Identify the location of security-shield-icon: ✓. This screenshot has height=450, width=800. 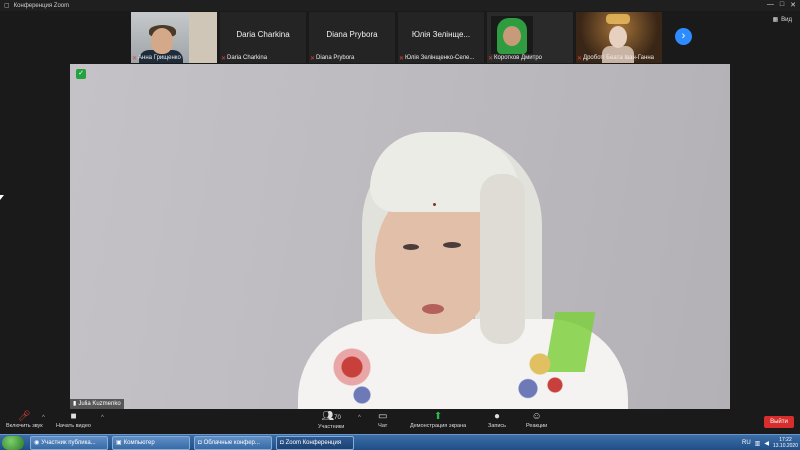
(81, 74).